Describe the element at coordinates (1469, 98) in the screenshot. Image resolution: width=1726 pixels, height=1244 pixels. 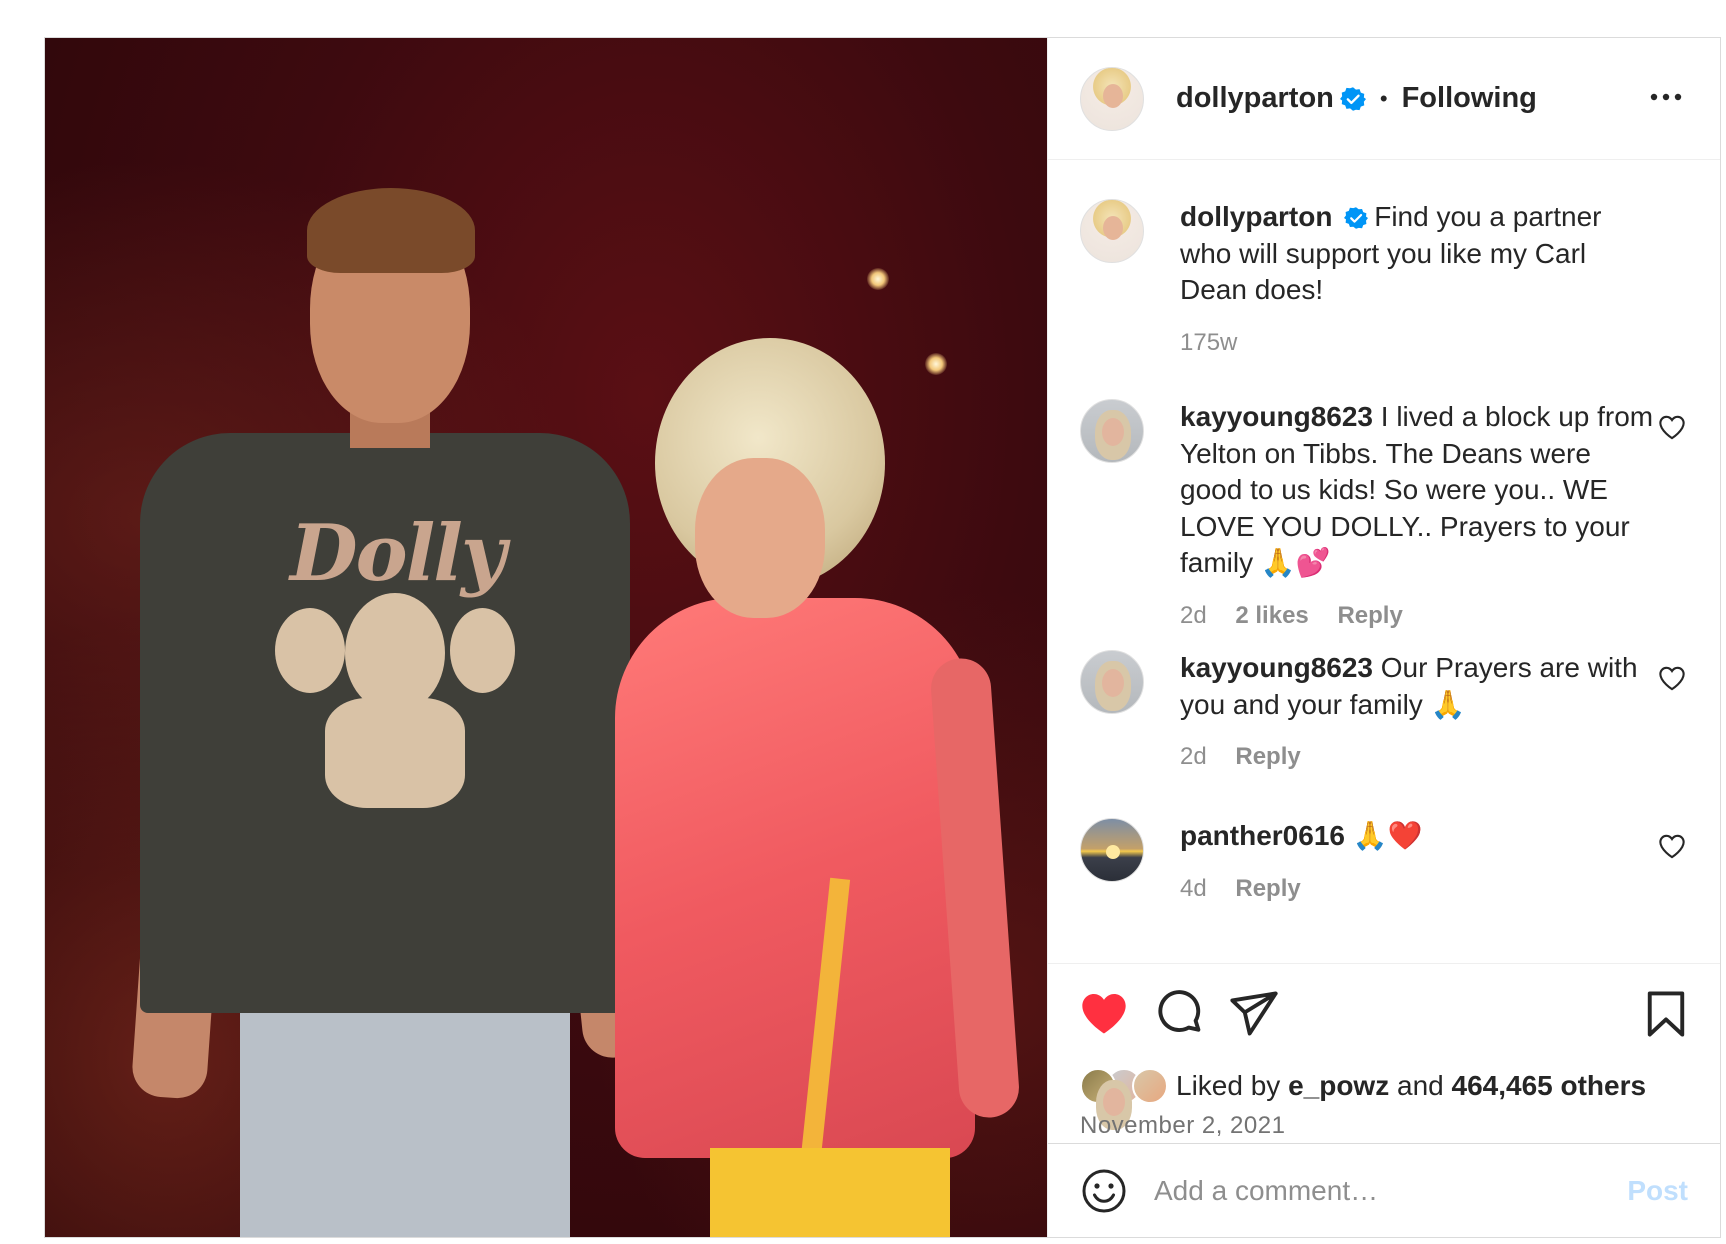
I see `following-button: Following` at that location.